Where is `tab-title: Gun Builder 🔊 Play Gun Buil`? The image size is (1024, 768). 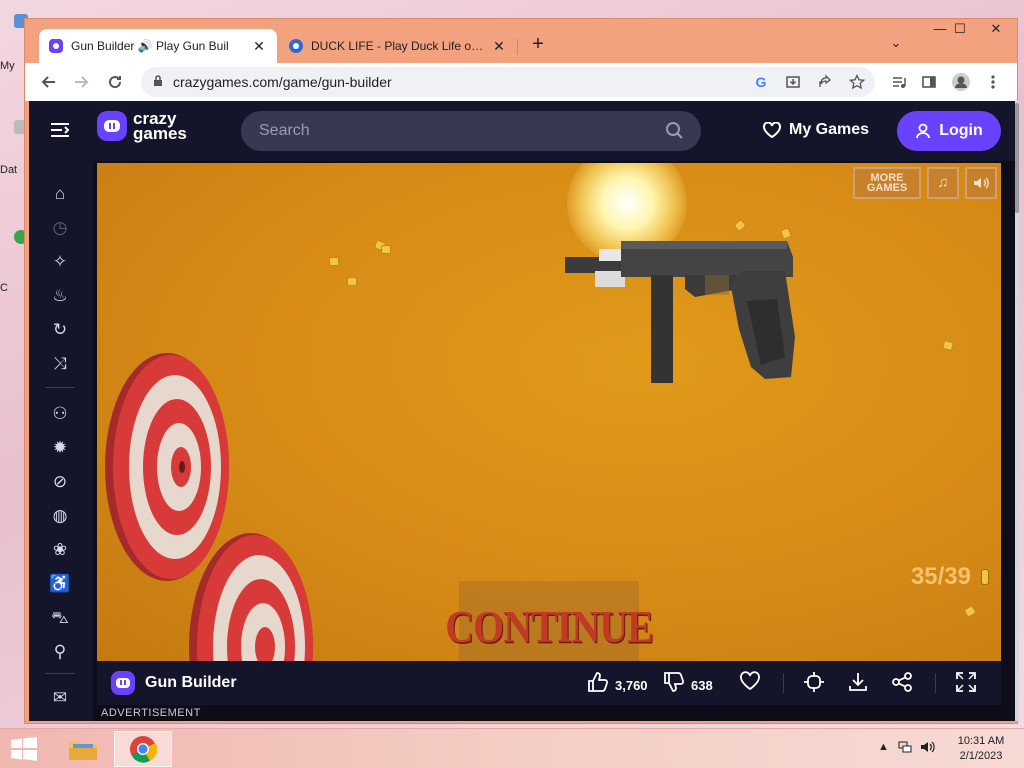
tab-title: Gun Builder 🔊 Play Gun Buil is located at coordinates (150, 46).